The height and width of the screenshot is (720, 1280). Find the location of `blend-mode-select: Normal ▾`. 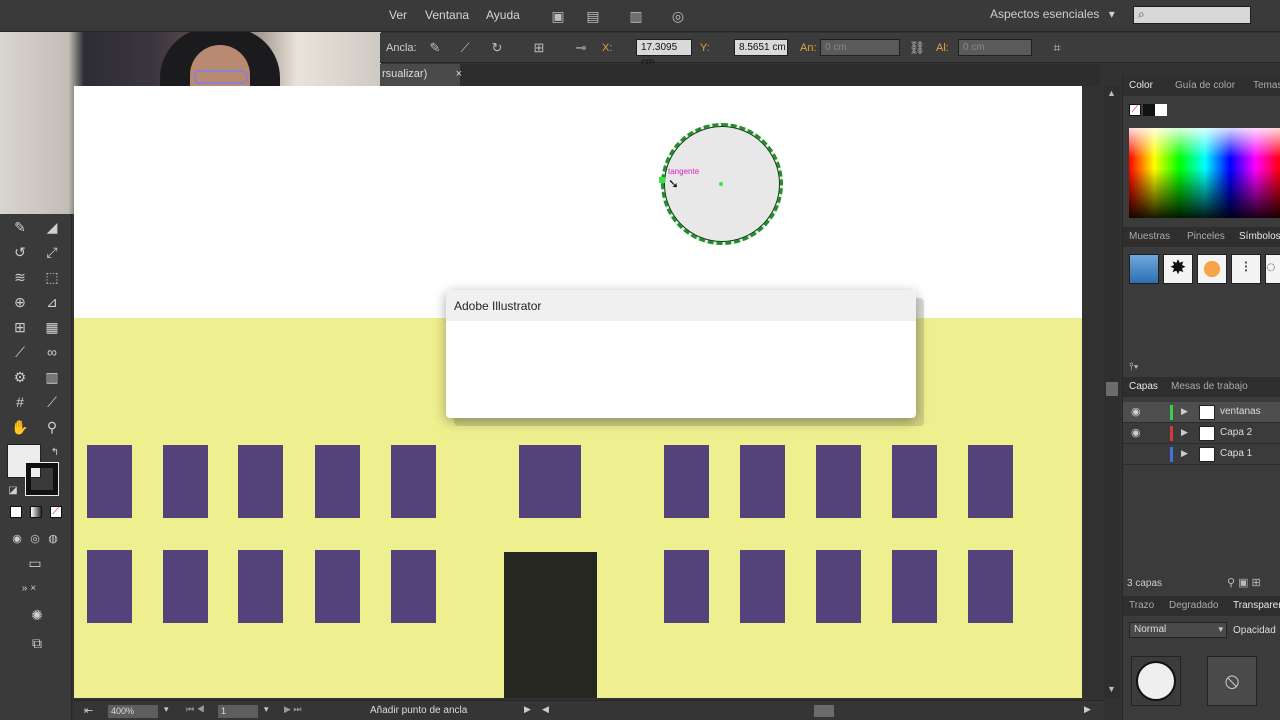

blend-mode-select: Normal ▾ is located at coordinates (1178, 630).